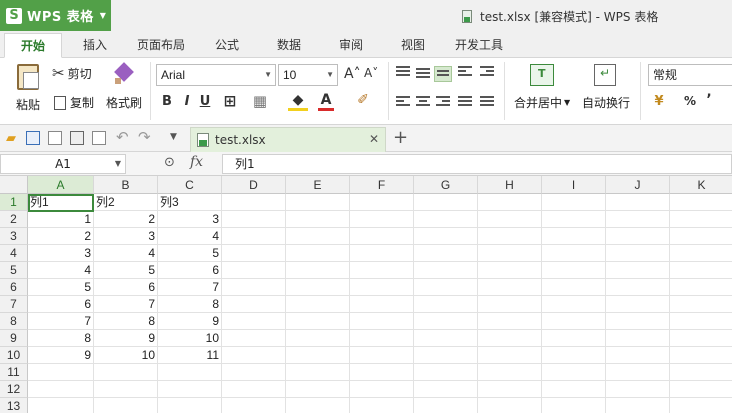 The width and height of the screenshot is (732, 413). I want to click on justify-icon, so click(465, 102).